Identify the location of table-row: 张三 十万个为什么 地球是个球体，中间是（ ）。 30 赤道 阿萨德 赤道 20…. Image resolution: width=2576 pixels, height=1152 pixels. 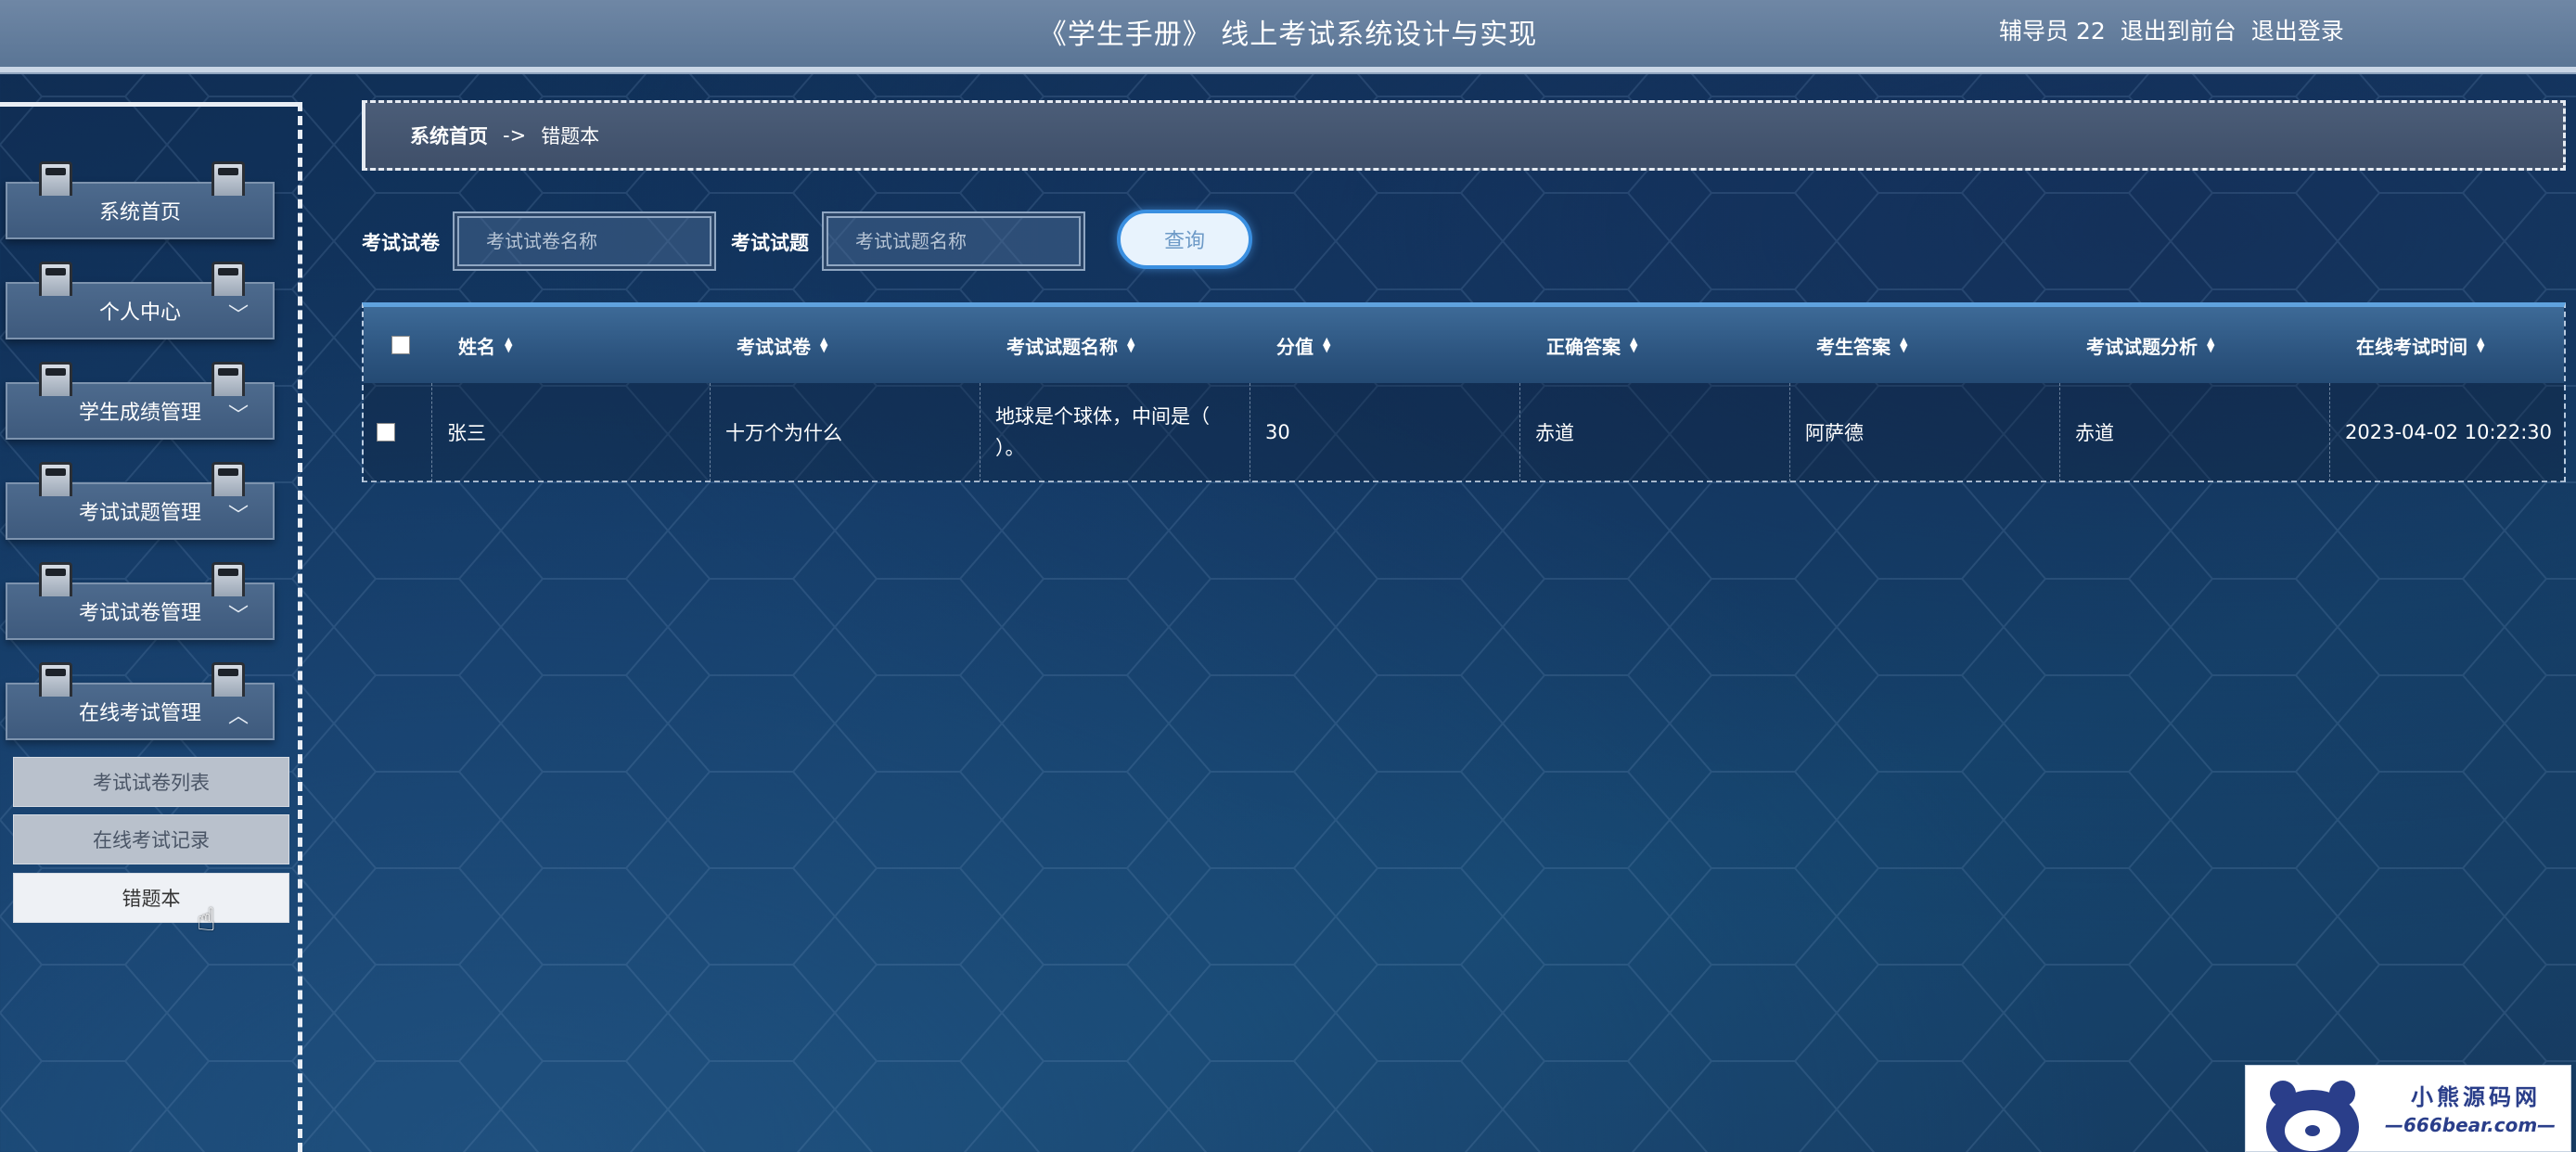
(1464, 432).